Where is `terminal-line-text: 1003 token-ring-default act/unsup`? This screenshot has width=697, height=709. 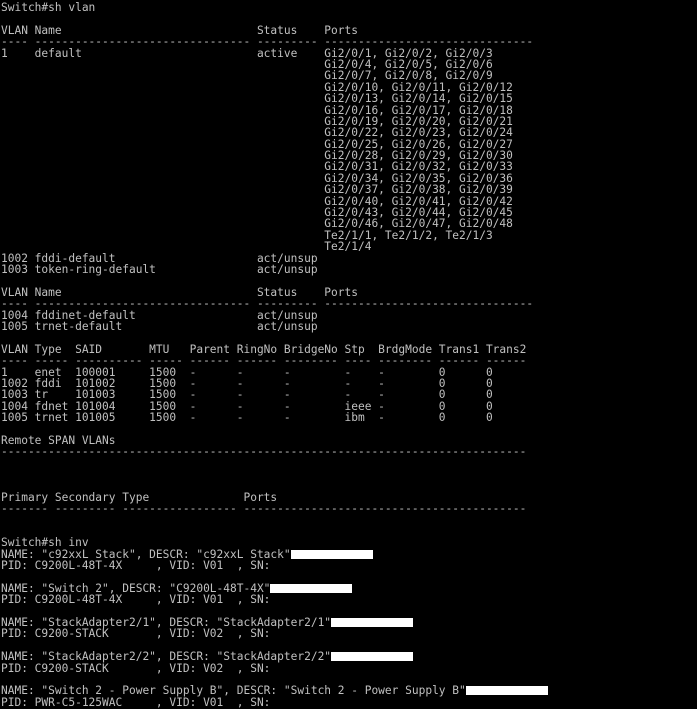 terminal-line-text: 1003 token-ring-default act/unsup is located at coordinates (159, 269).